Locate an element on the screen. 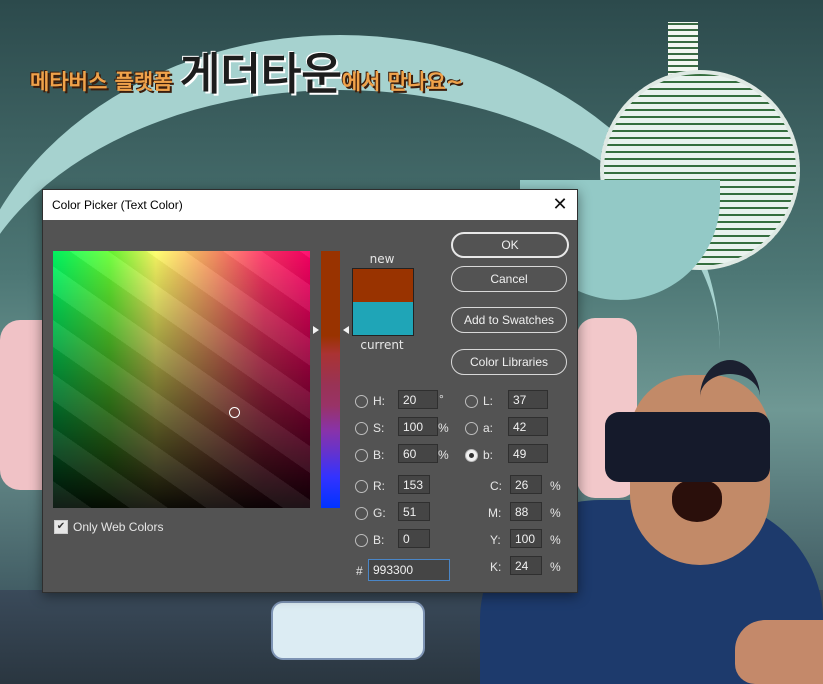 The image size is (823, 684). close-icon: ✕ is located at coordinates (560, 205).